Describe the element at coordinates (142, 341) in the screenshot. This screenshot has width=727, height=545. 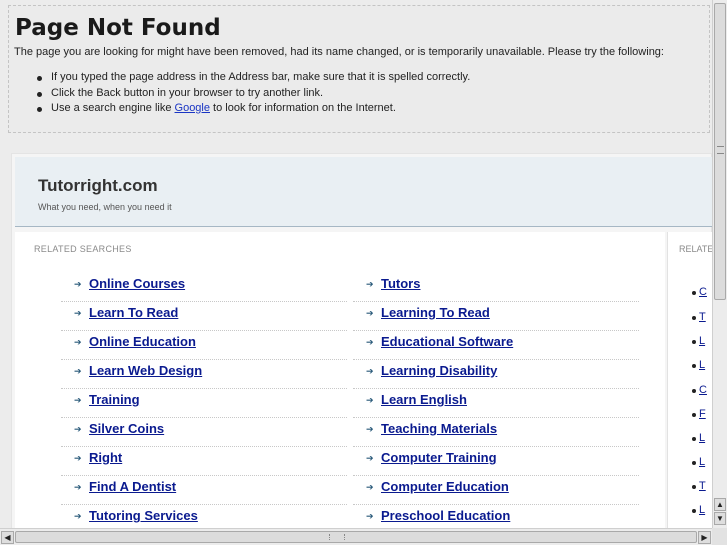
I see `related-link: Online Education` at that location.